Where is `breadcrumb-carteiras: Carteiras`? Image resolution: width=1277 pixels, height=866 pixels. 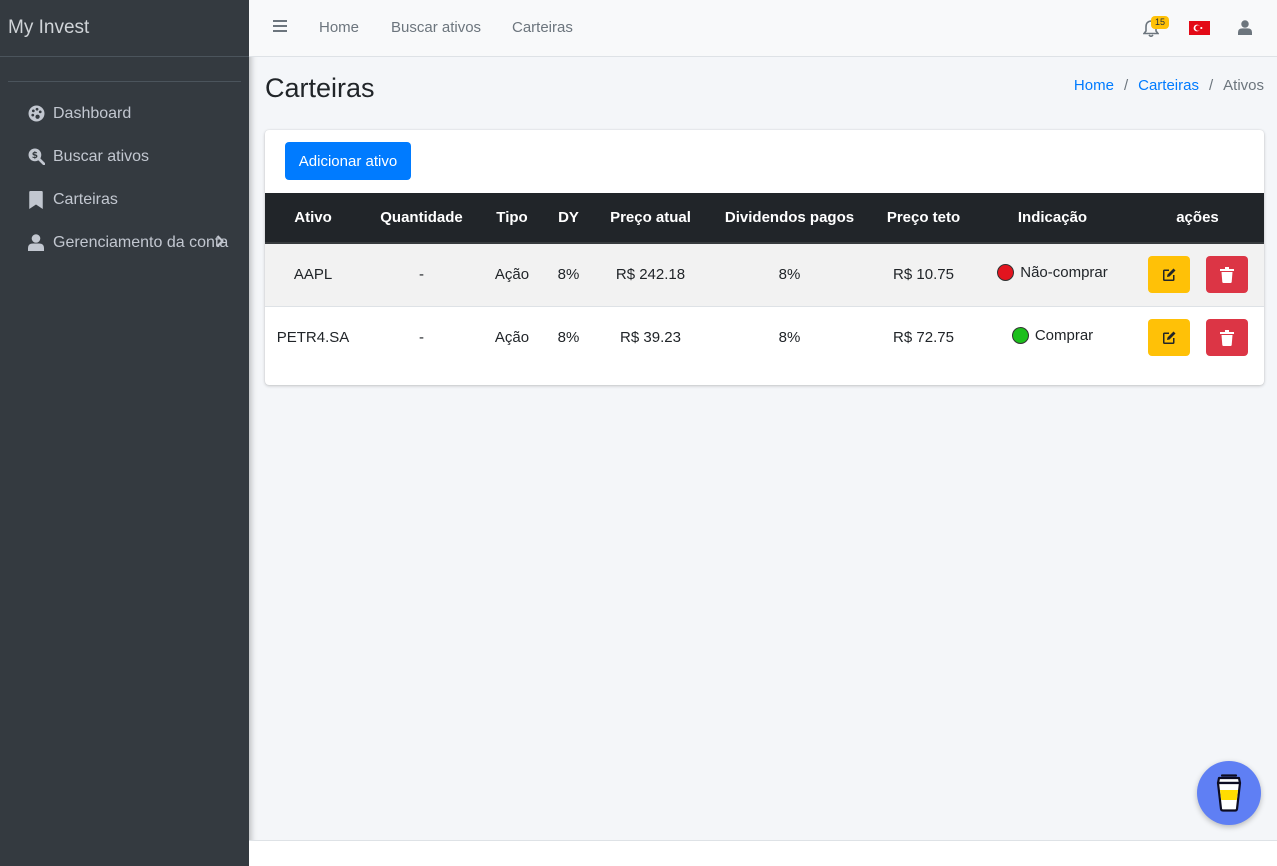 breadcrumb-carteiras: Carteiras is located at coordinates (1168, 85).